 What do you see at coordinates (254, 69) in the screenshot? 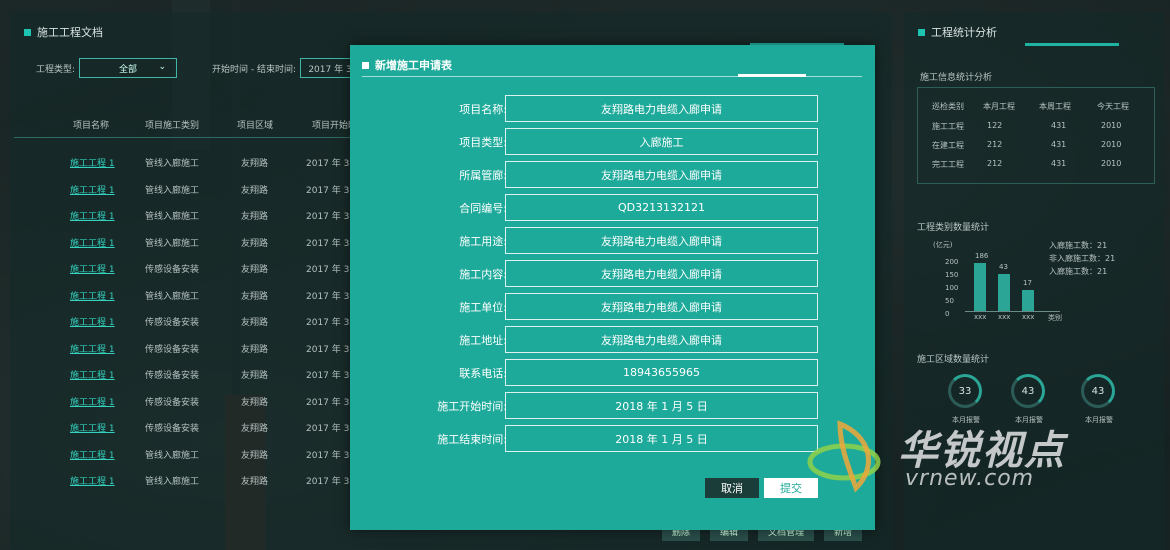
I see `time-filter-label: 开始时间 - 结束时间:` at bounding box center [254, 69].